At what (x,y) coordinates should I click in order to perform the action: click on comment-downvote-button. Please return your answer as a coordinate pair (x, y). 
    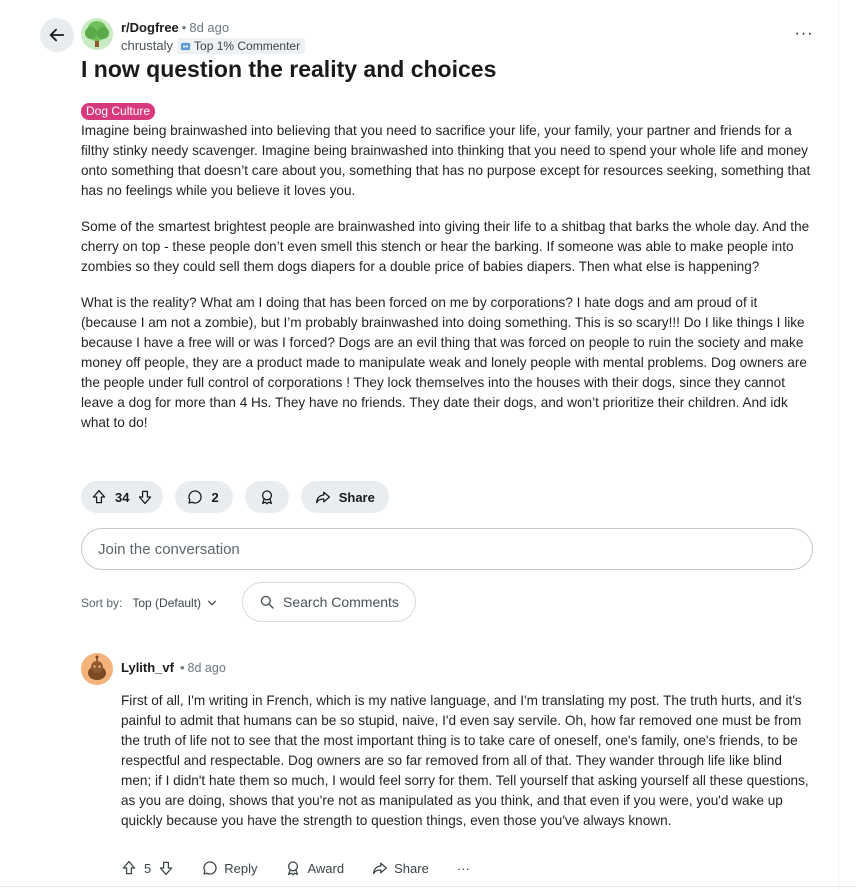
    Looking at the image, I should click on (166, 868).